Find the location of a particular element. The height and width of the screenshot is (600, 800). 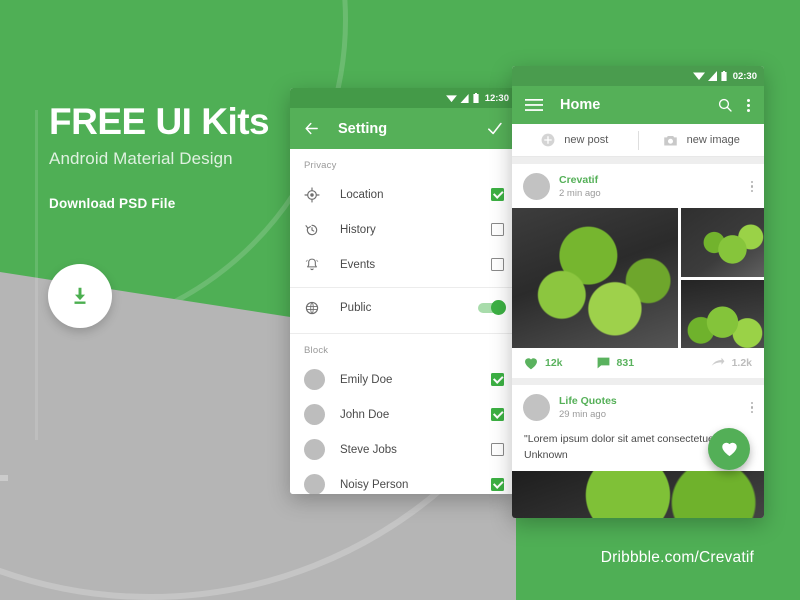

settings-status-time: 12:30 is located at coordinates (496, 98).